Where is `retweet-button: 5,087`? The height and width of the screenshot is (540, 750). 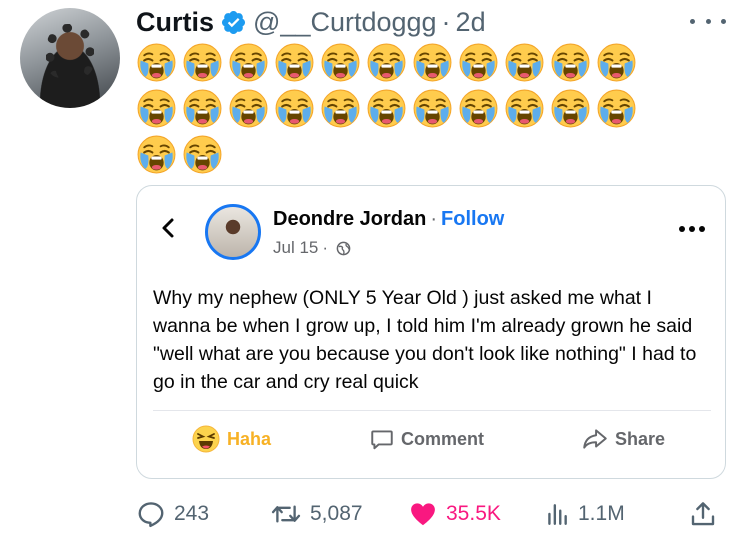
retweet-button: 5,087 is located at coordinates (316, 514).